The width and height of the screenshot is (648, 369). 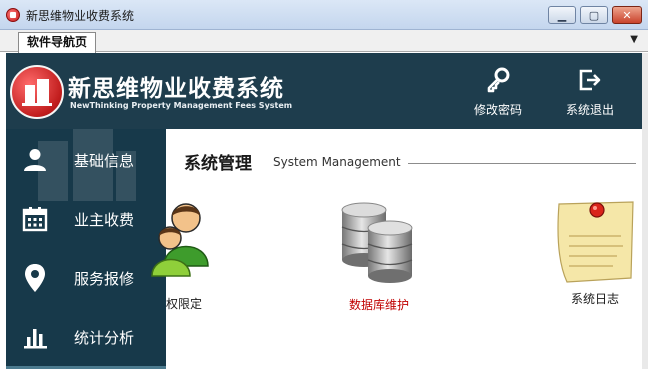 What do you see at coordinates (35, 278) in the screenshot?
I see `location-pin-icon` at bounding box center [35, 278].